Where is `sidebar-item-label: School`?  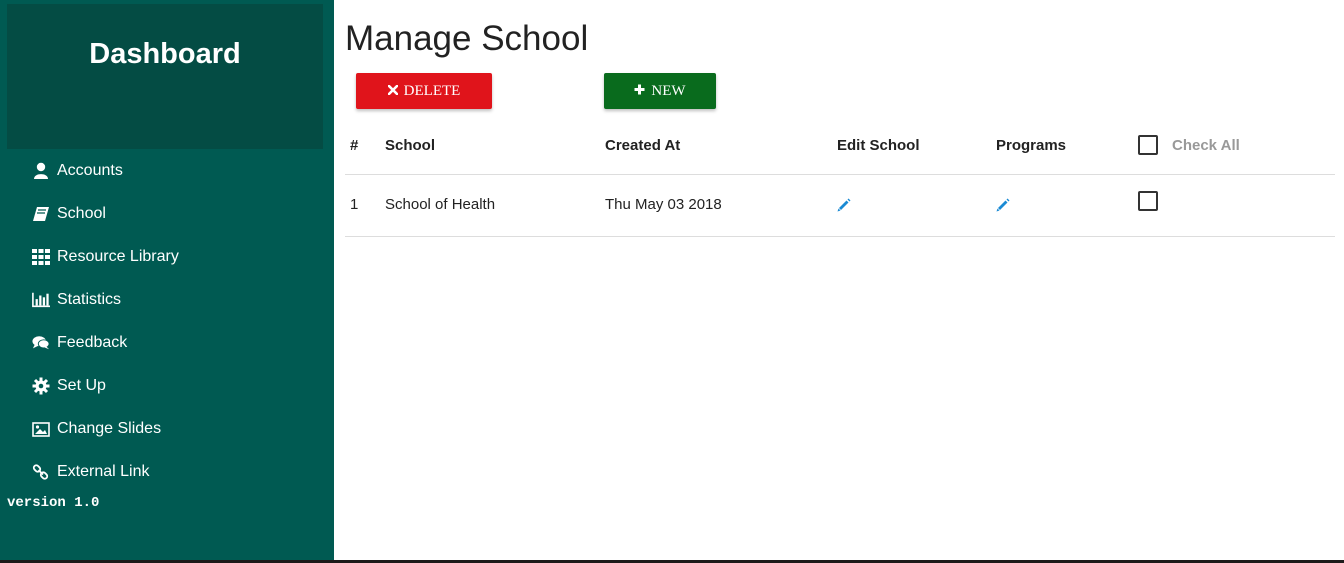
sidebar-item-label: School is located at coordinates (81, 213).